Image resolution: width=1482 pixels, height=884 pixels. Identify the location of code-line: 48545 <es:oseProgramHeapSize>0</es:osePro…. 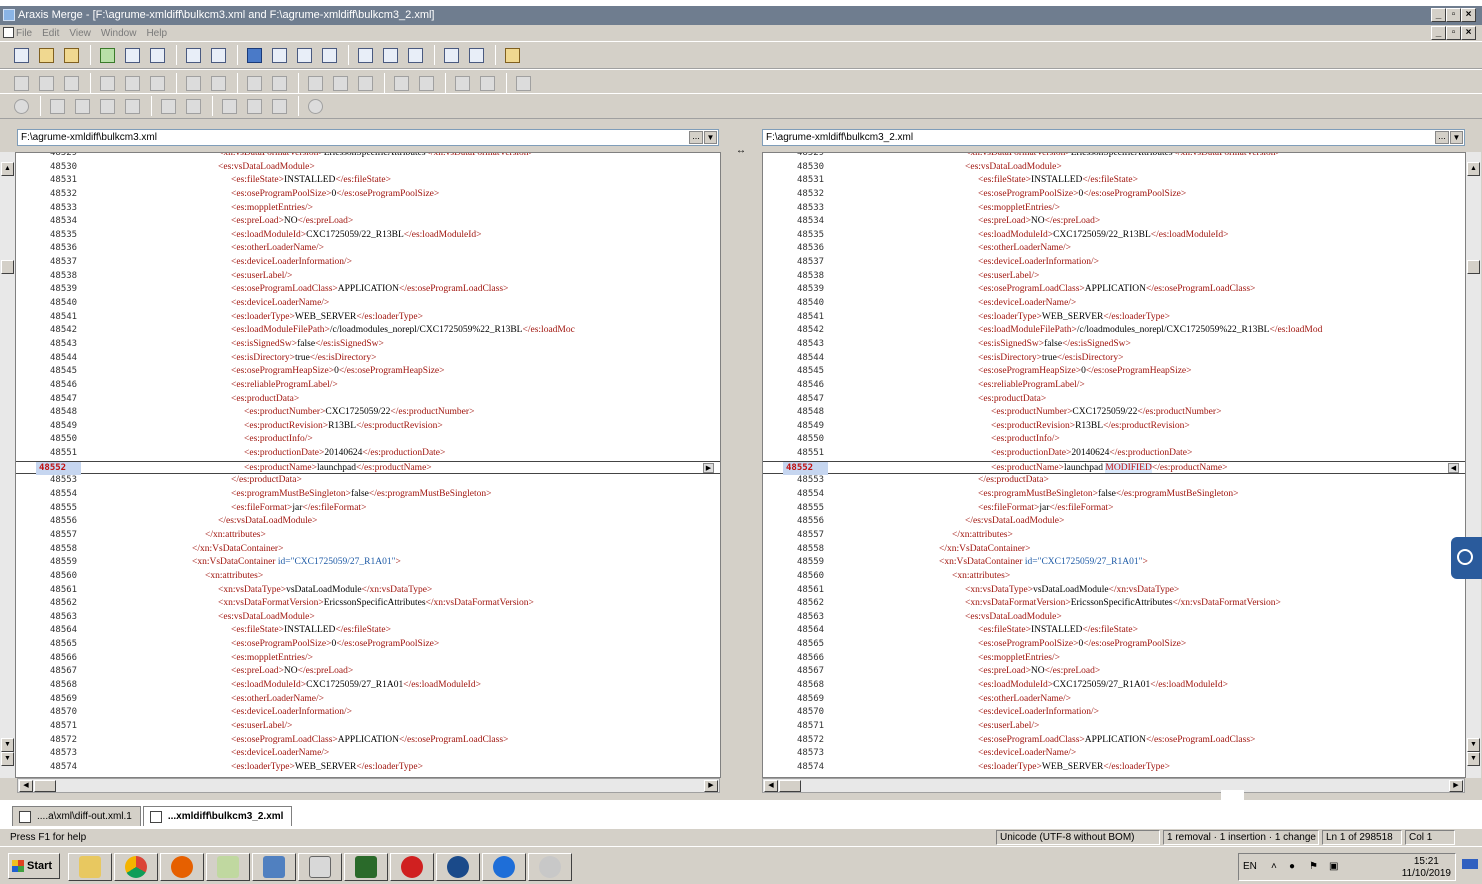
(1114, 372).